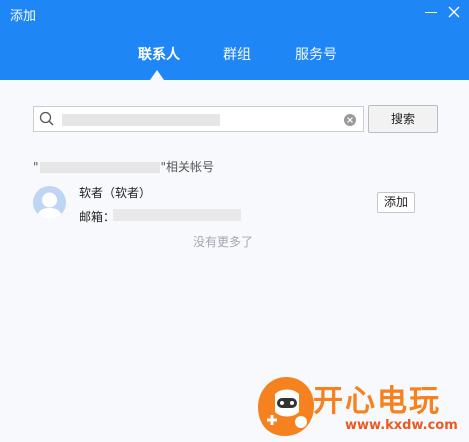  What do you see at coordinates (350, 120) in the screenshot?
I see `clear-icon` at bounding box center [350, 120].